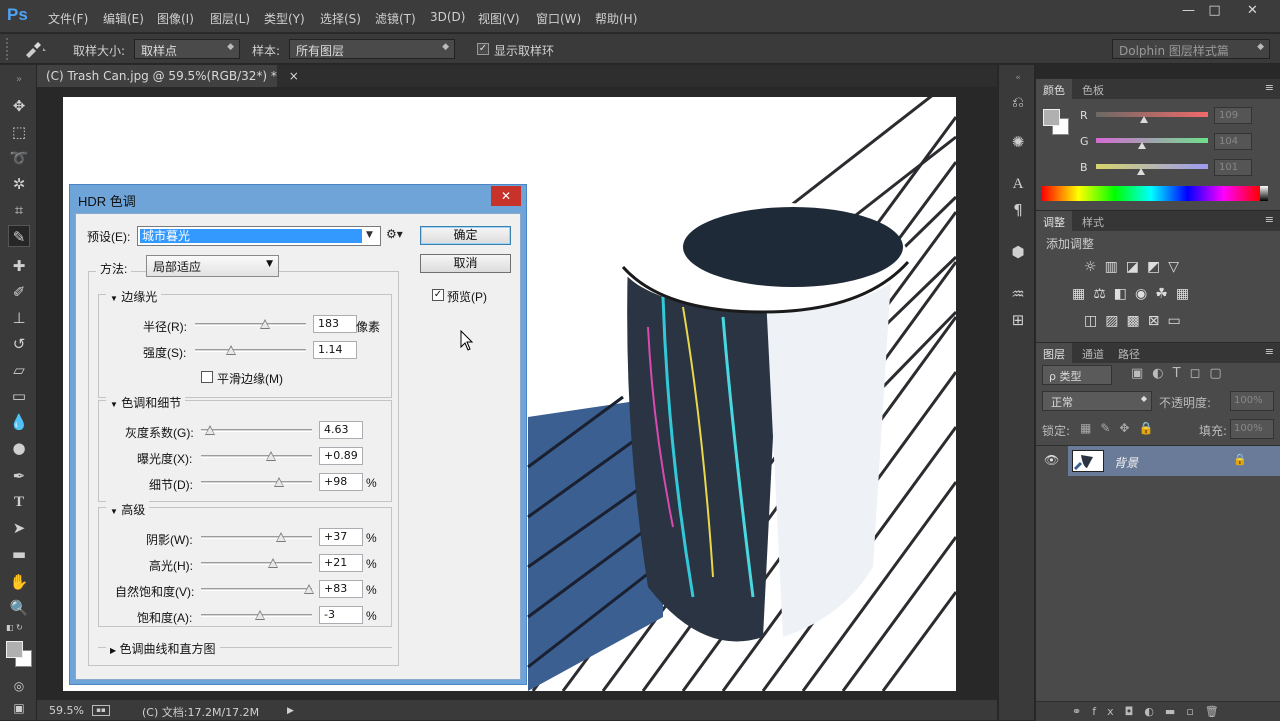 This screenshot has height=721, width=1280. I want to click on channel-g-slider, so click(1152, 143).